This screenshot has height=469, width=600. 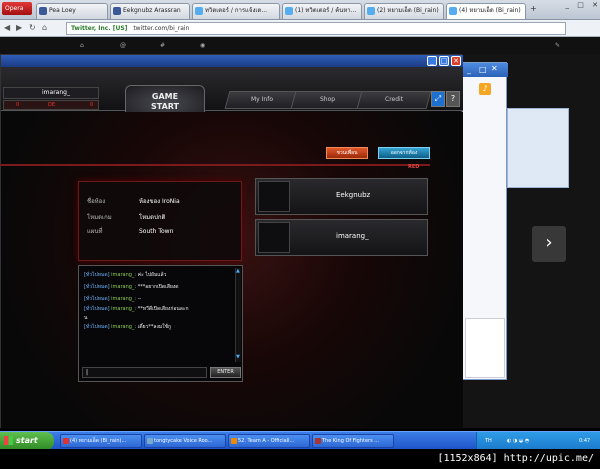 I want to click on browser-tab: (2) หยามเอ็ด (Bi_rain), so click(x=404, y=11).